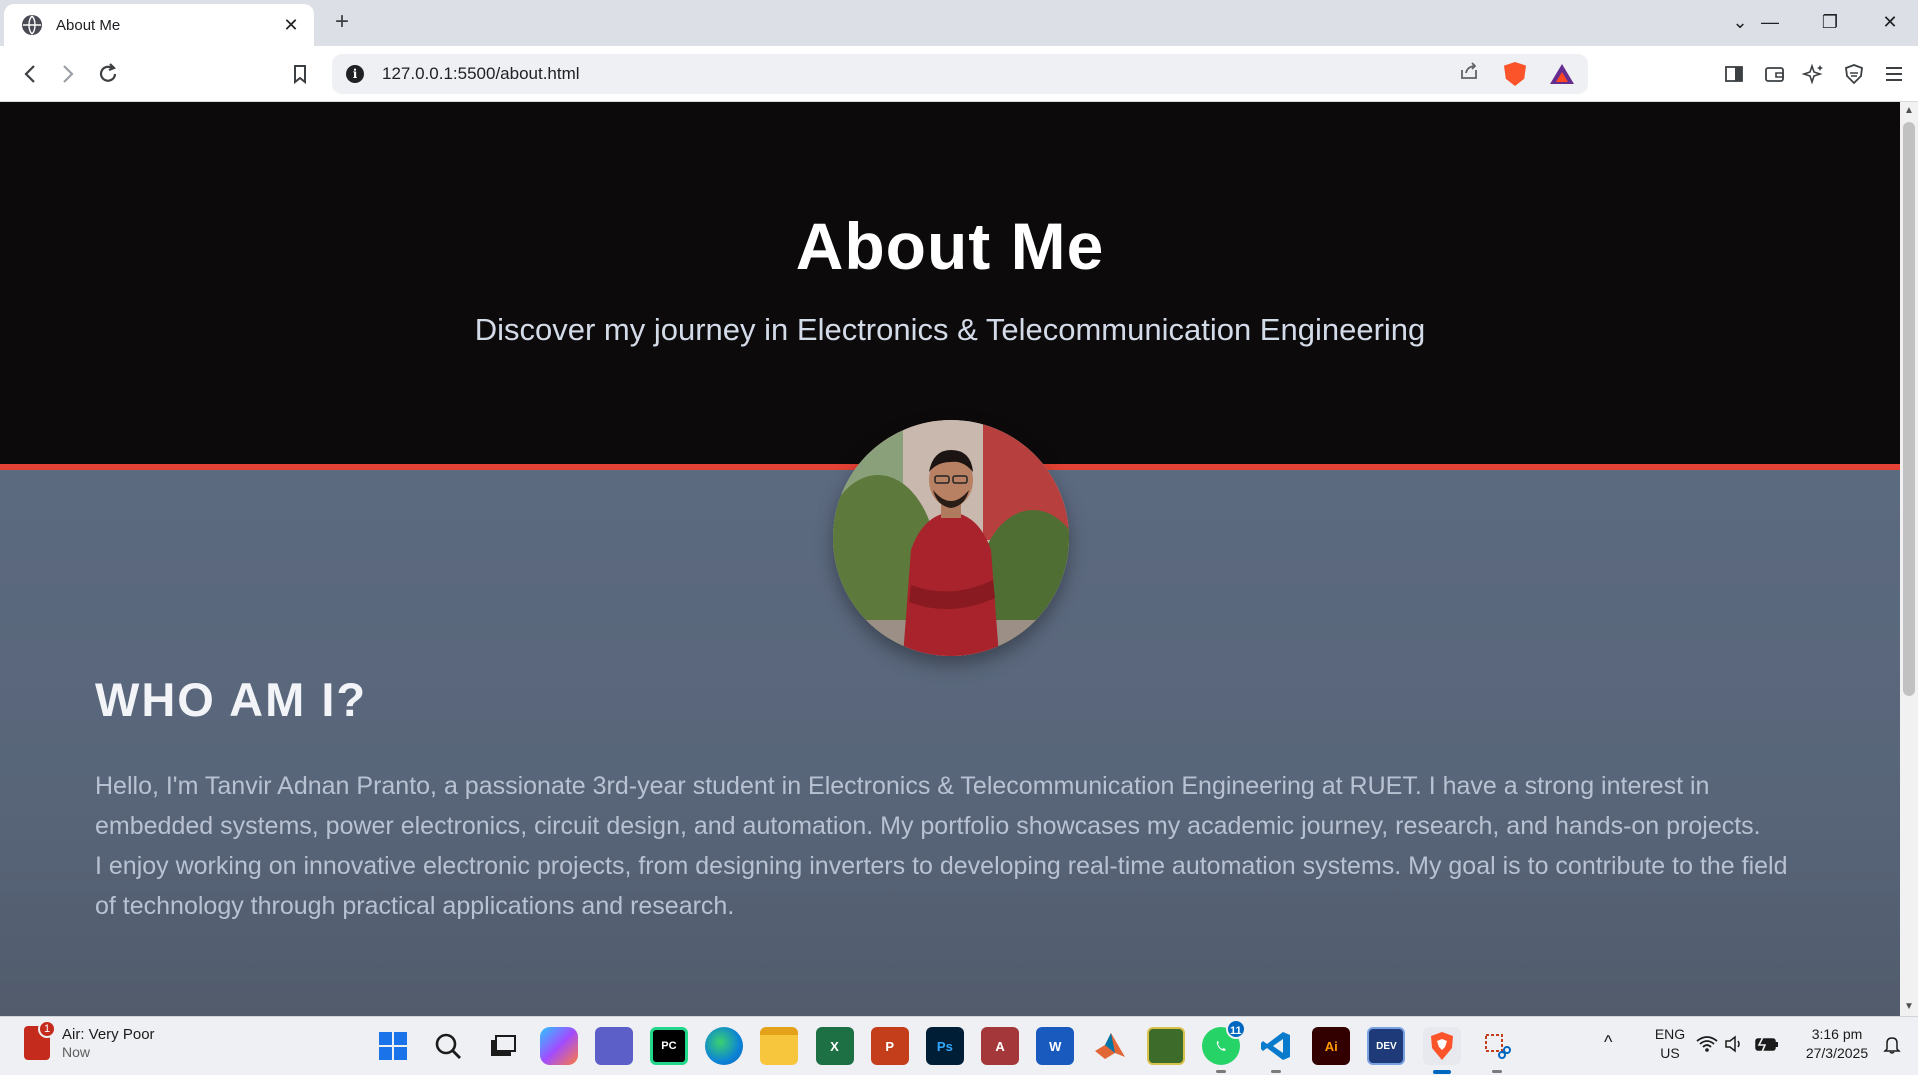 The image size is (1918, 1075). What do you see at coordinates (342, 22) in the screenshot?
I see `new-tab-button: +` at bounding box center [342, 22].